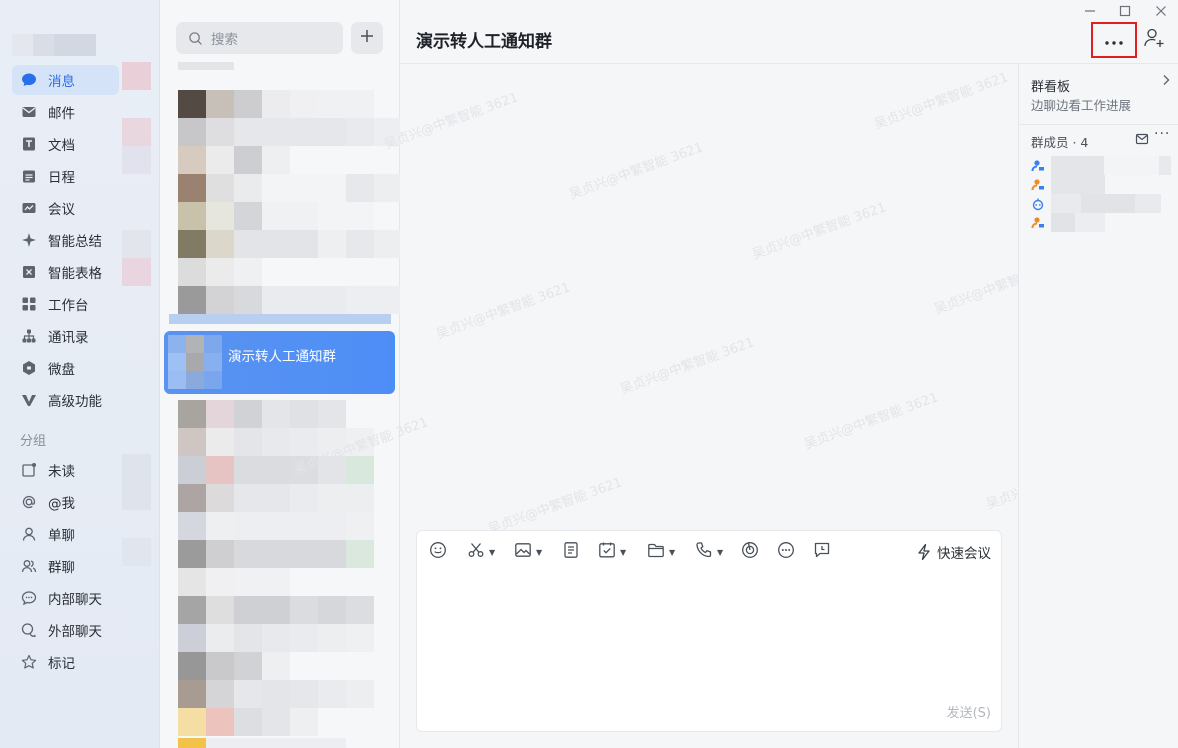 This screenshot has height=748, width=1178. I want to click on nav-item-internal-chat: 内部聊天, so click(65, 598).